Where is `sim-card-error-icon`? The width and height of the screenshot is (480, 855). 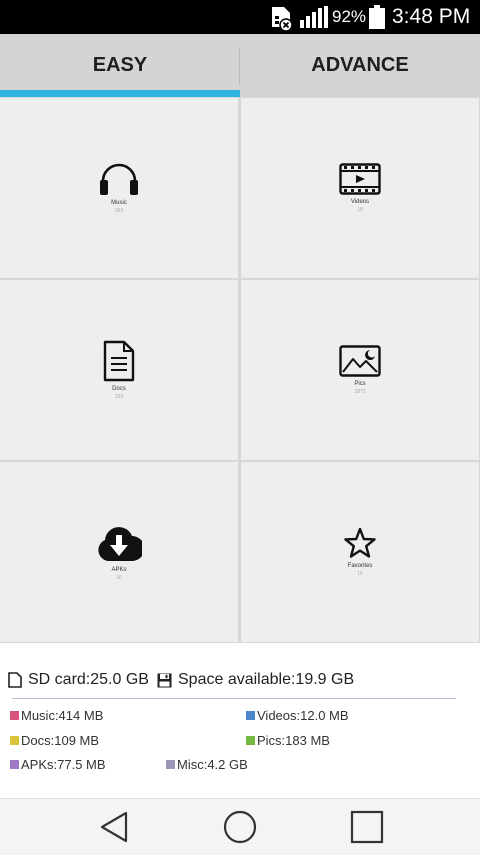 sim-card-error-icon is located at coordinates (282, 19).